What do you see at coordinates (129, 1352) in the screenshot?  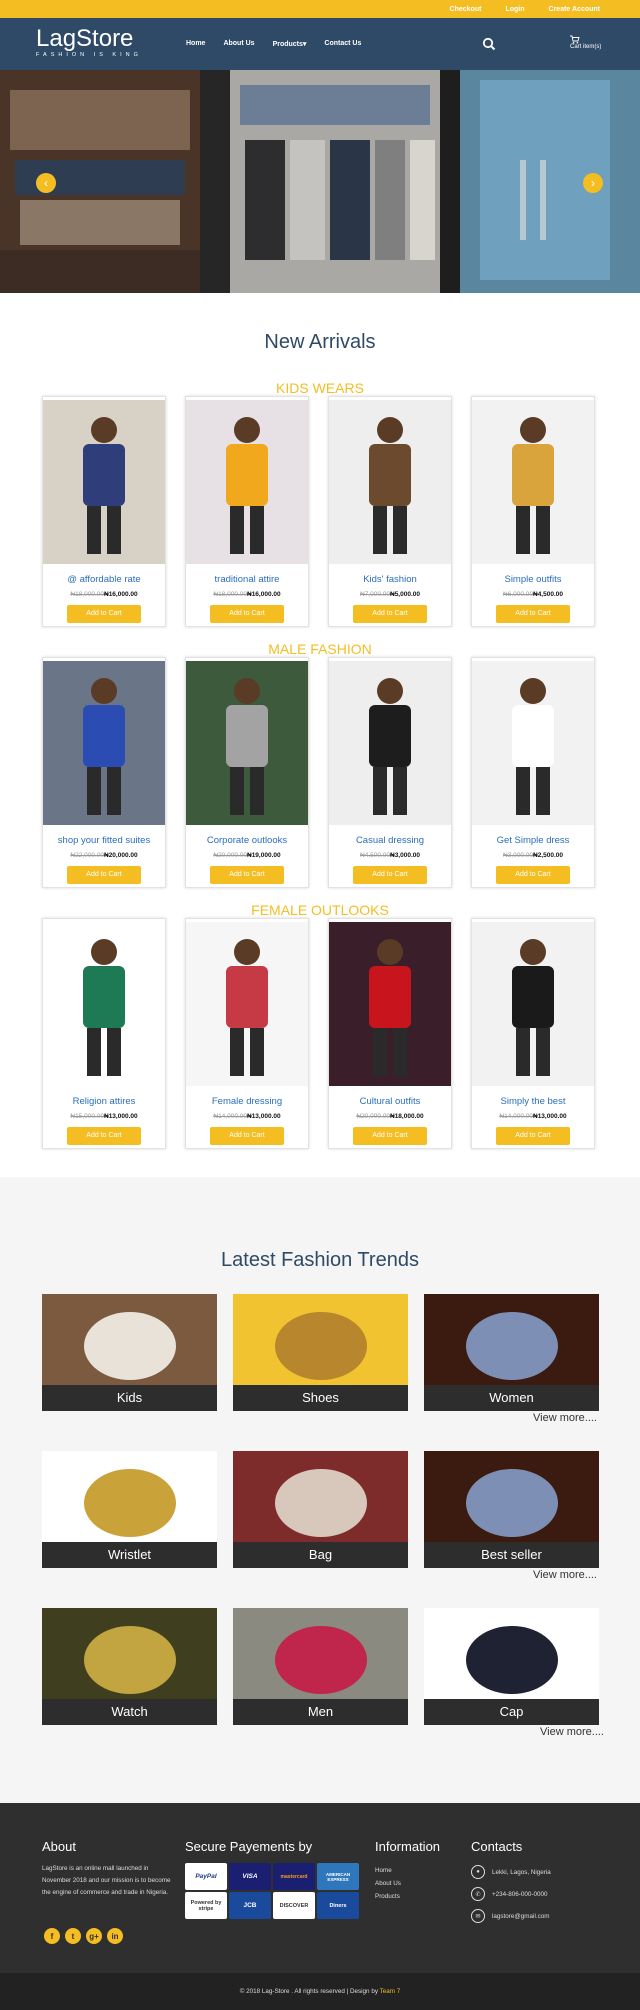 I see `trend-tile: Kids` at bounding box center [129, 1352].